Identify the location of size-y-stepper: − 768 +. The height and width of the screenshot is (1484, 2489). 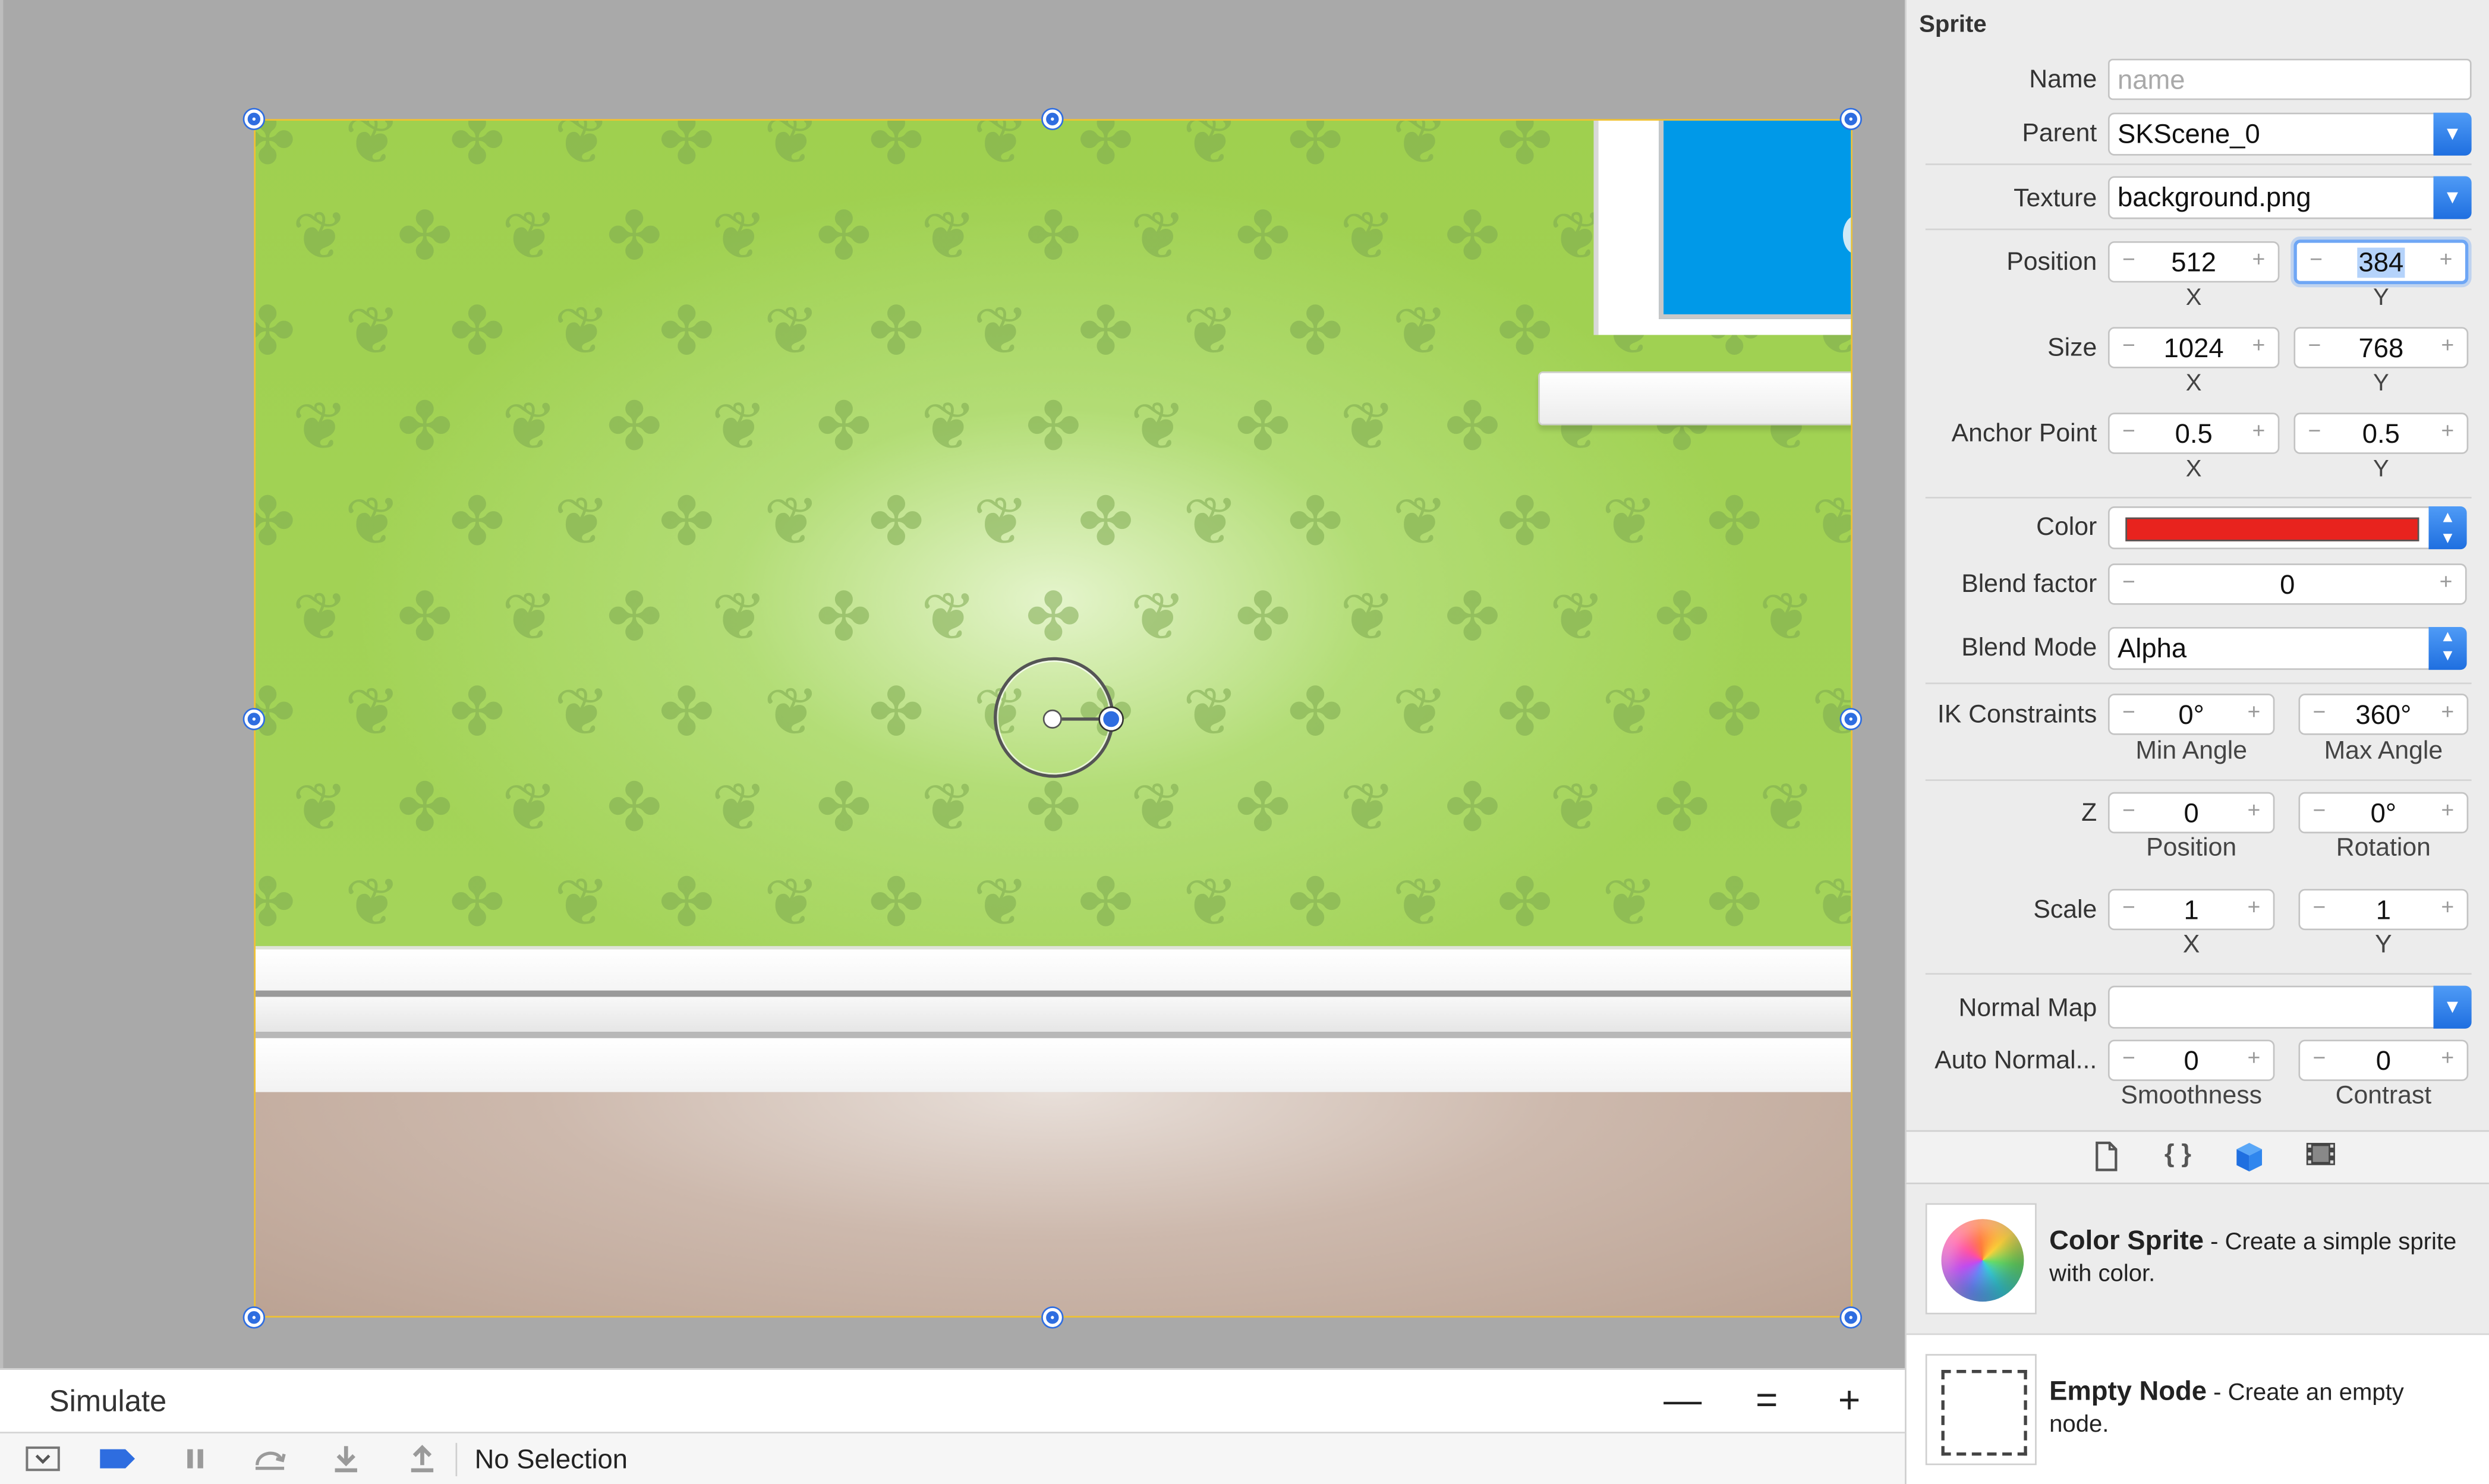
(2381, 347).